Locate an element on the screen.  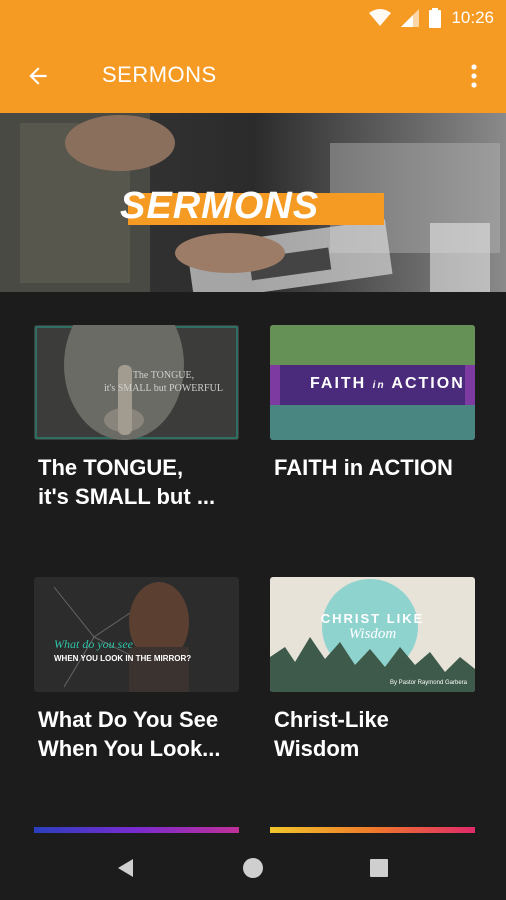
nav-back-button is located at coordinates (126, 868).